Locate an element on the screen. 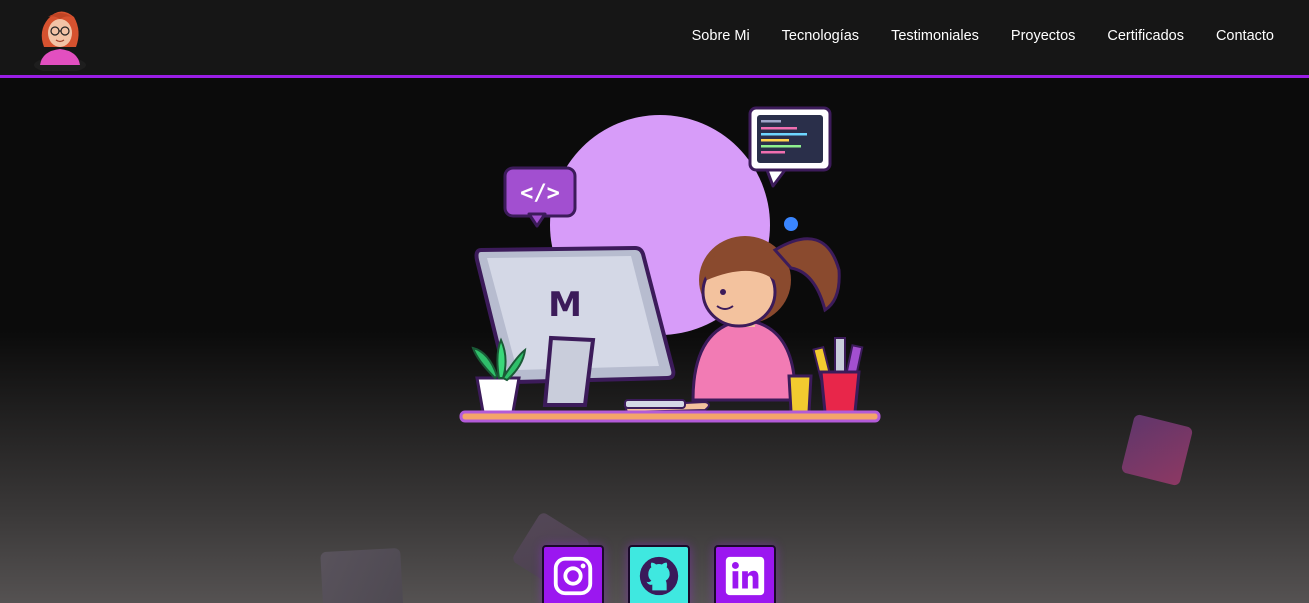 The height and width of the screenshot is (603, 1309). instagram-button is located at coordinates (573, 574).